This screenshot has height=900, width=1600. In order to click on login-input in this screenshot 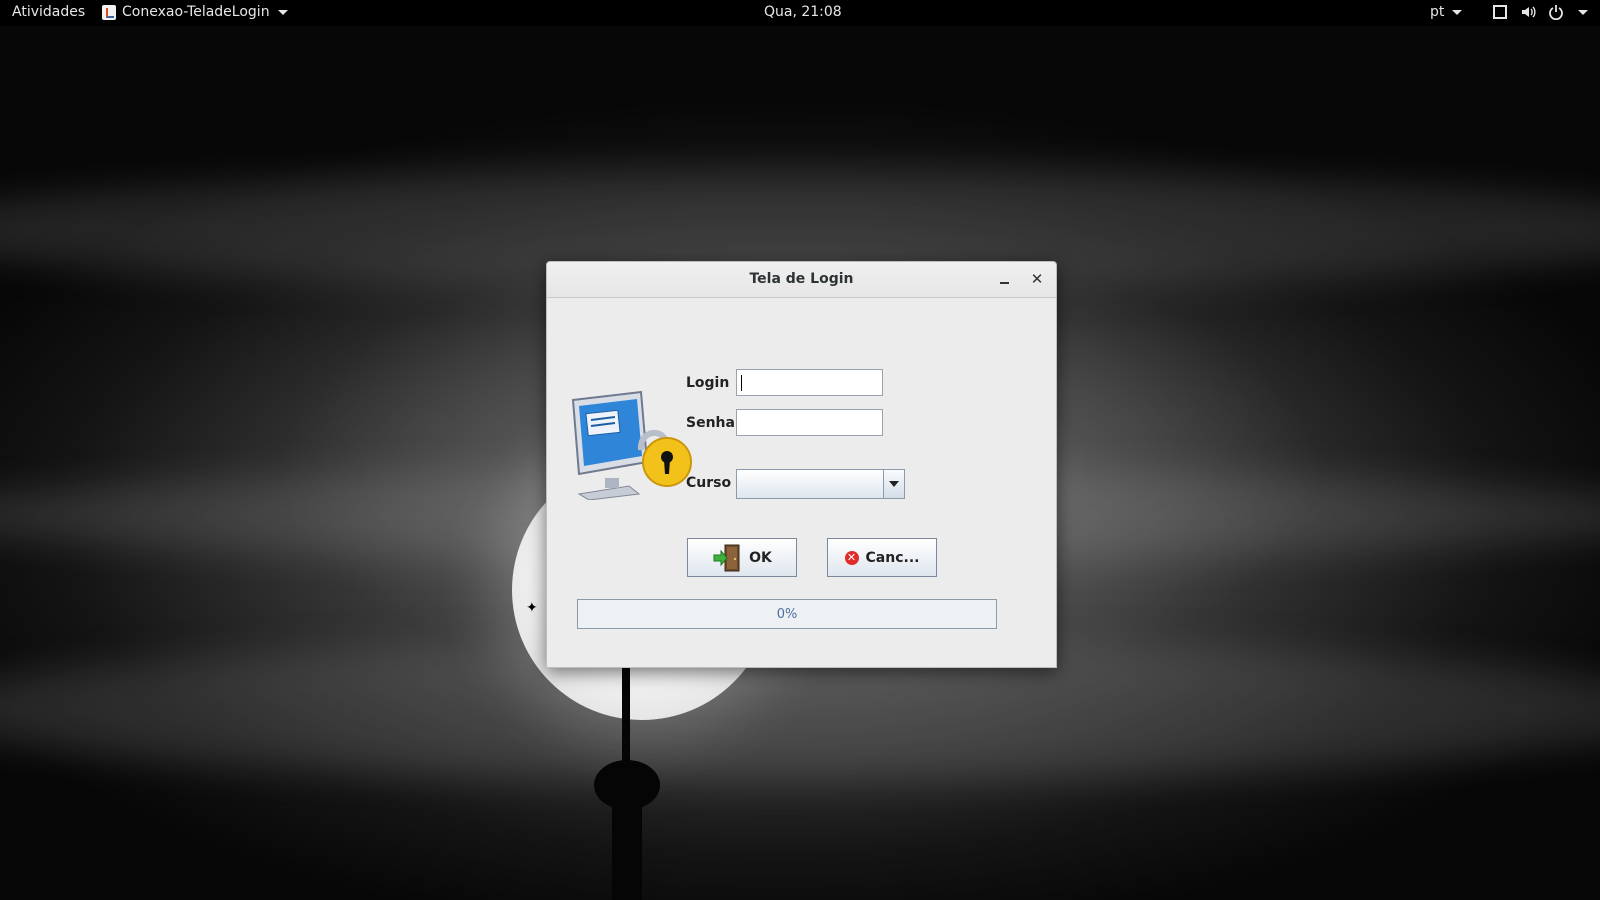, I will do `click(809, 382)`.